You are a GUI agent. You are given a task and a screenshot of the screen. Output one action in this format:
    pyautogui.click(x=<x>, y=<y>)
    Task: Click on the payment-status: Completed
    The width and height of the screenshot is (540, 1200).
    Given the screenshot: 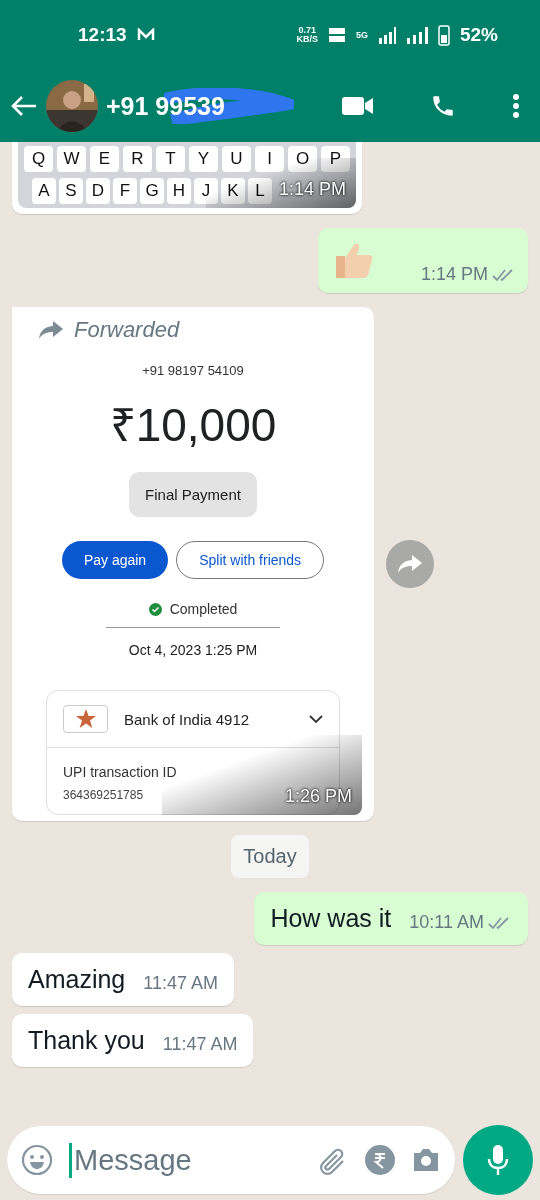 What is the action you would take?
    pyautogui.click(x=203, y=609)
    